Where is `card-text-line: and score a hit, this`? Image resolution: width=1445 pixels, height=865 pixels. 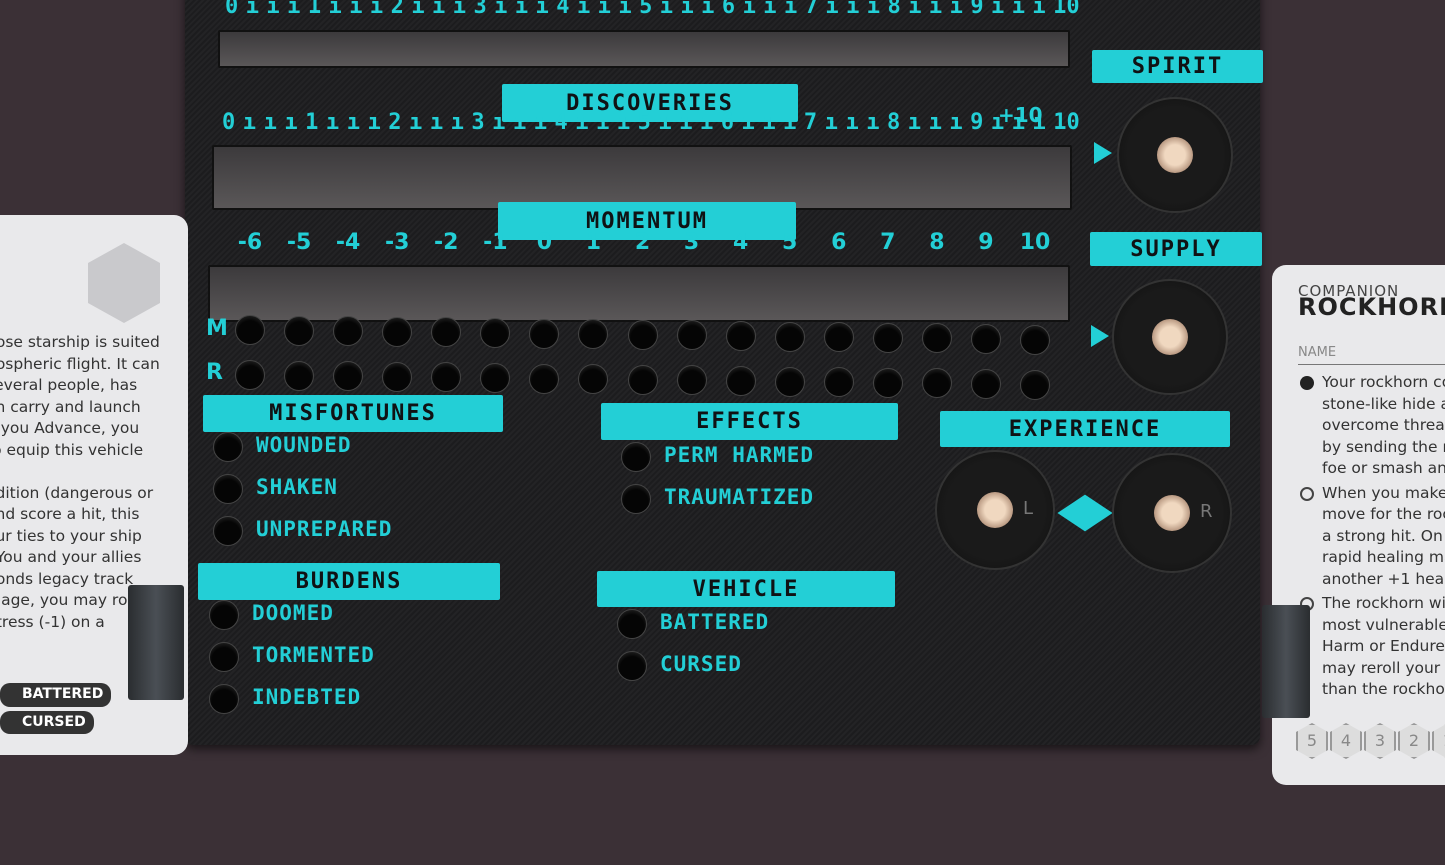 card-text-line: and score a hit, this is located at coordinates (70, 514).